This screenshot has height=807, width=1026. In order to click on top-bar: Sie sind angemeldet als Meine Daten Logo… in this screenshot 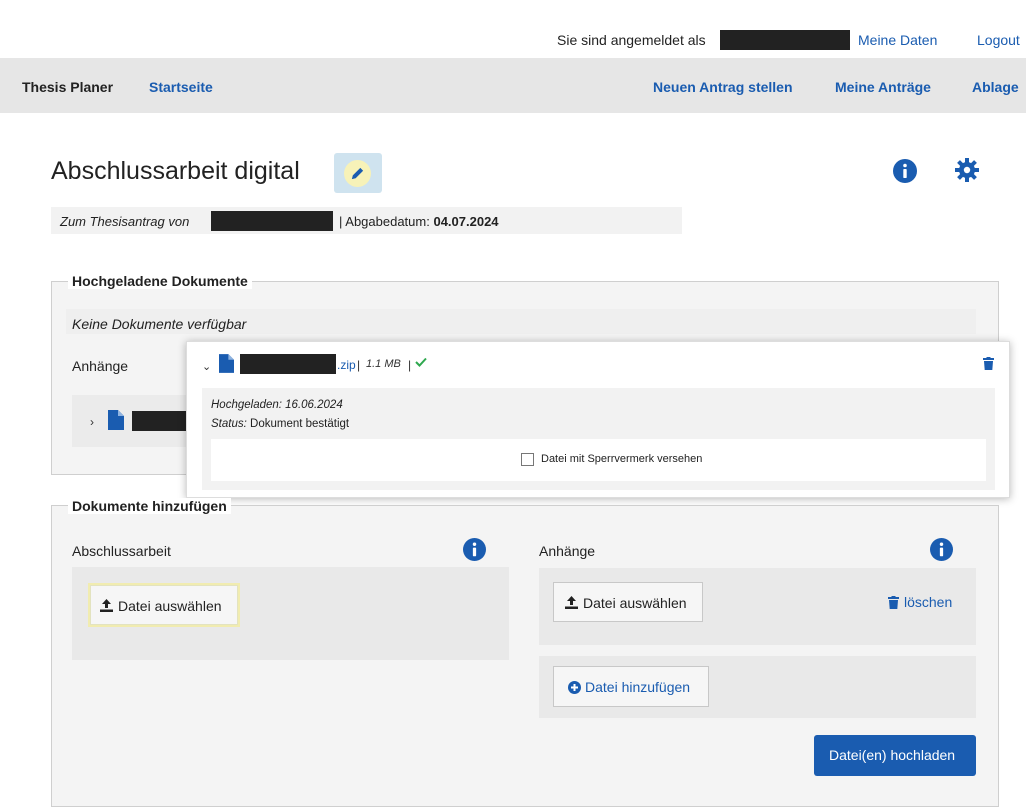, I will do `click(513, 29)`.